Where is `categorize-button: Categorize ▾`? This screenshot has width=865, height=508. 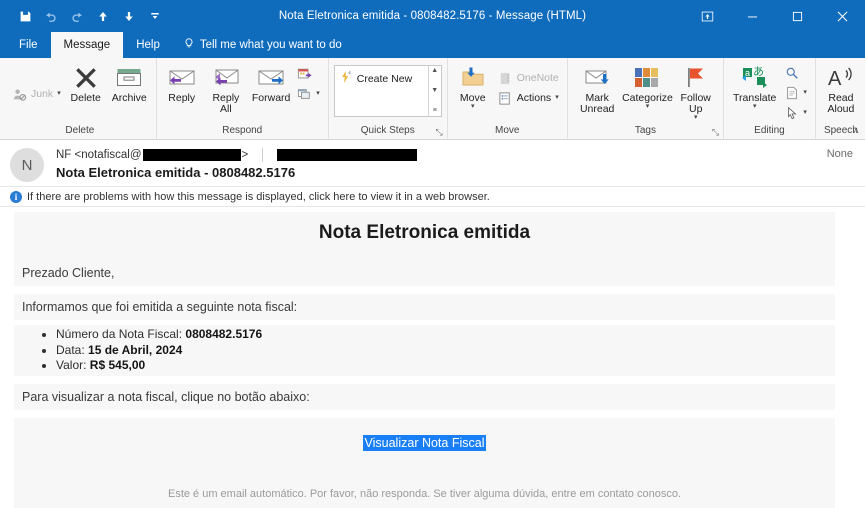
categorize-button: Categorize ▾ is located at coordinates (647, 86).